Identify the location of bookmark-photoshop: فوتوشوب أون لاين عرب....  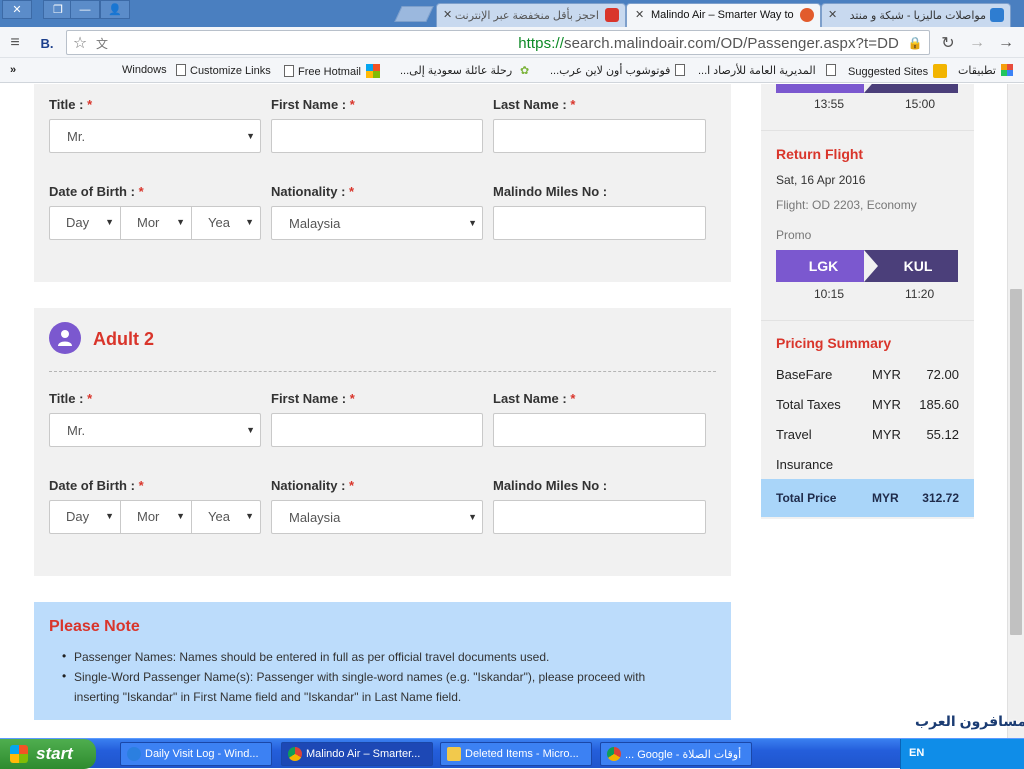
(610, 70).